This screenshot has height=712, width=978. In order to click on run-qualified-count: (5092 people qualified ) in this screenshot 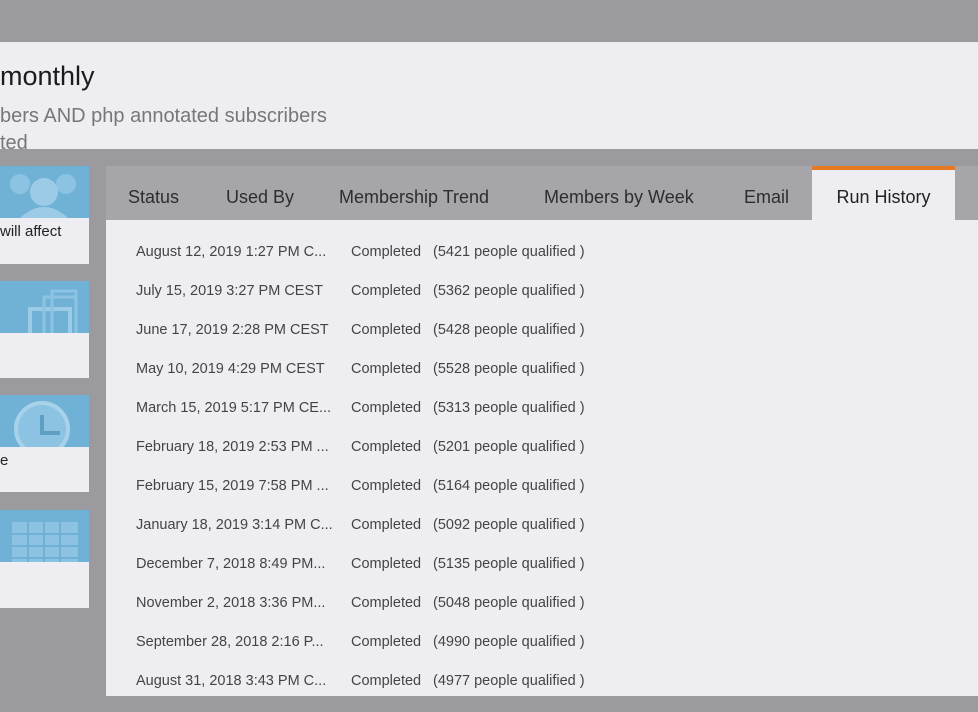, I will do `click(509, 525)`.